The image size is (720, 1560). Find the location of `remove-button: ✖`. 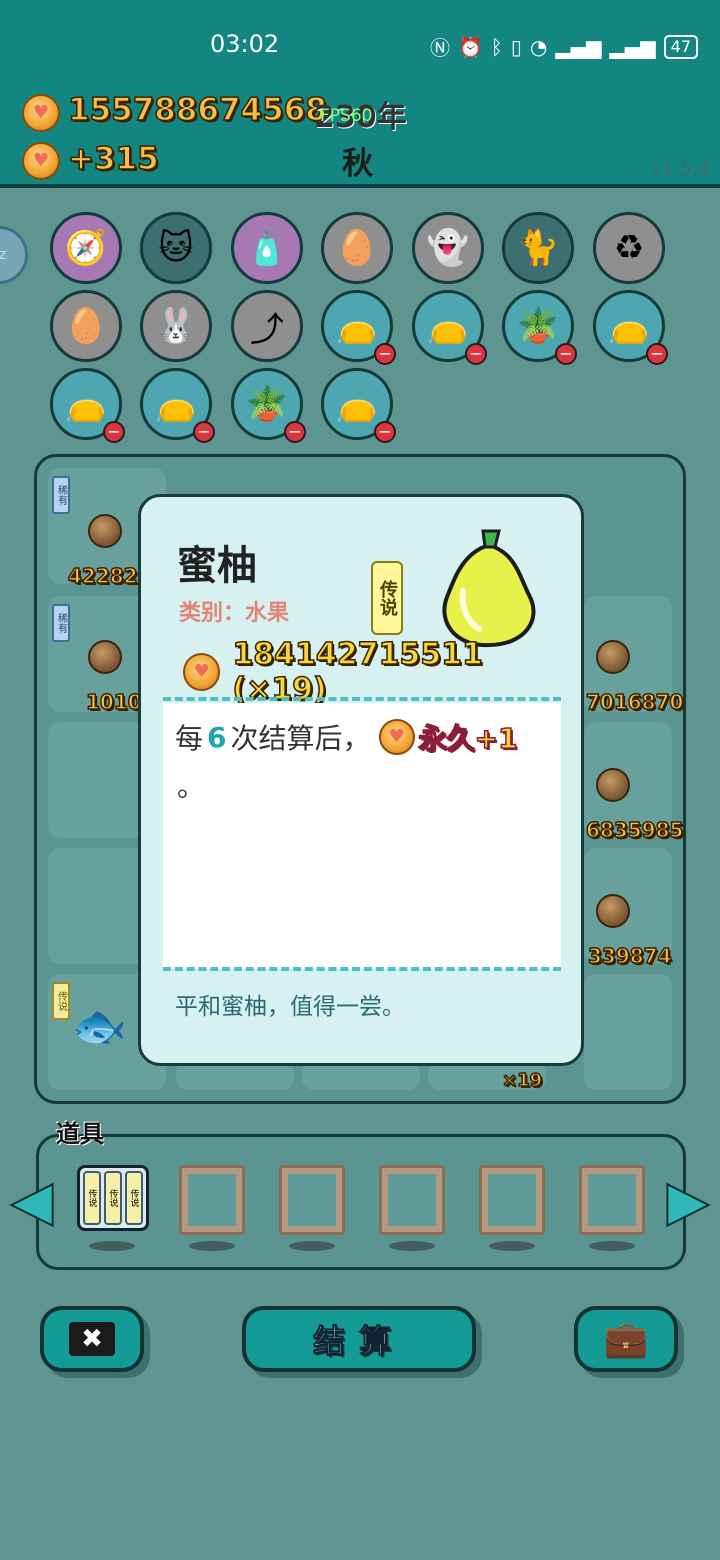

remove-button: ✖ is located at coordinates (92, 1339).